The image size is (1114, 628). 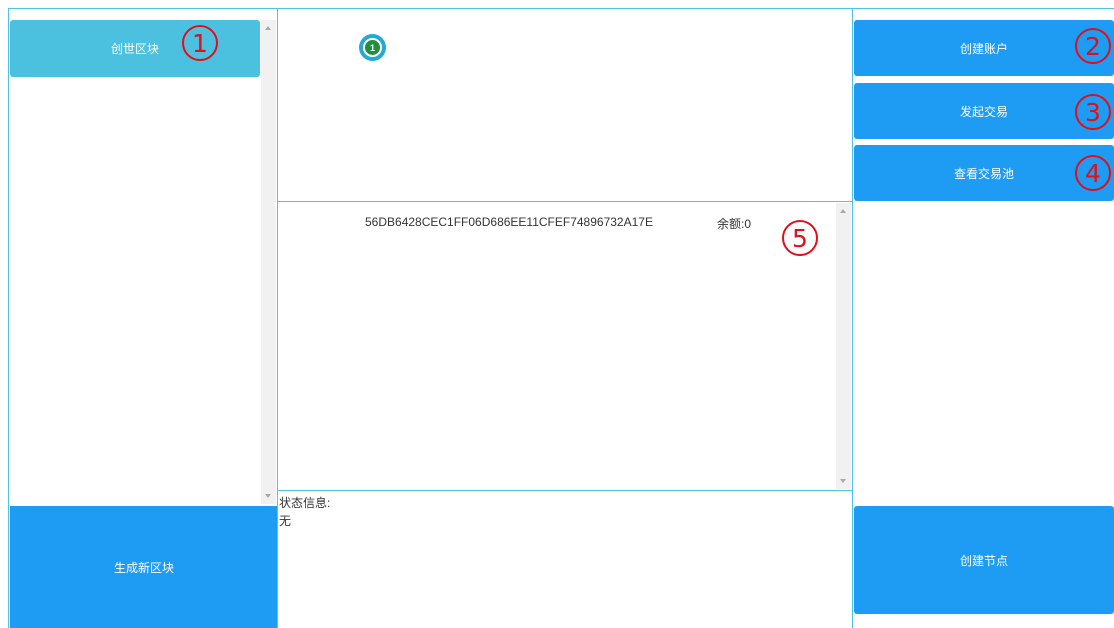 I want to click on annotation-1: 1, so click(x=200, y=43).